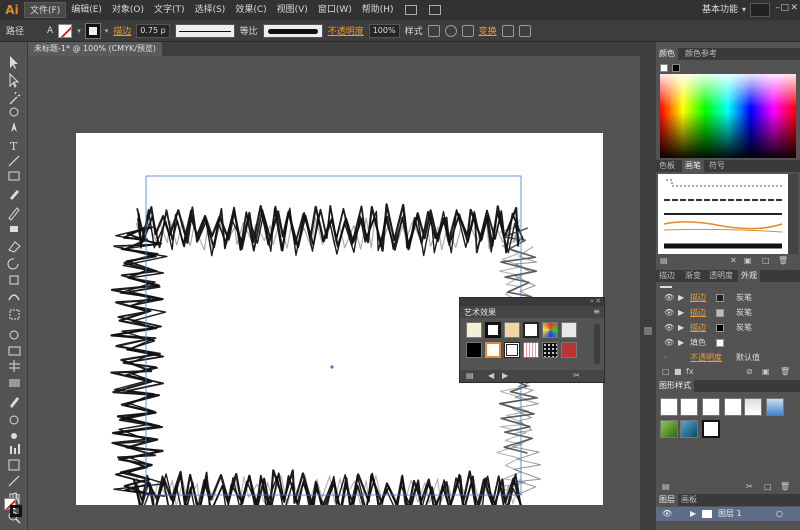 The image size is (800, 530). I want to click on panel-tab: 艺术效果, so click(532, 312).